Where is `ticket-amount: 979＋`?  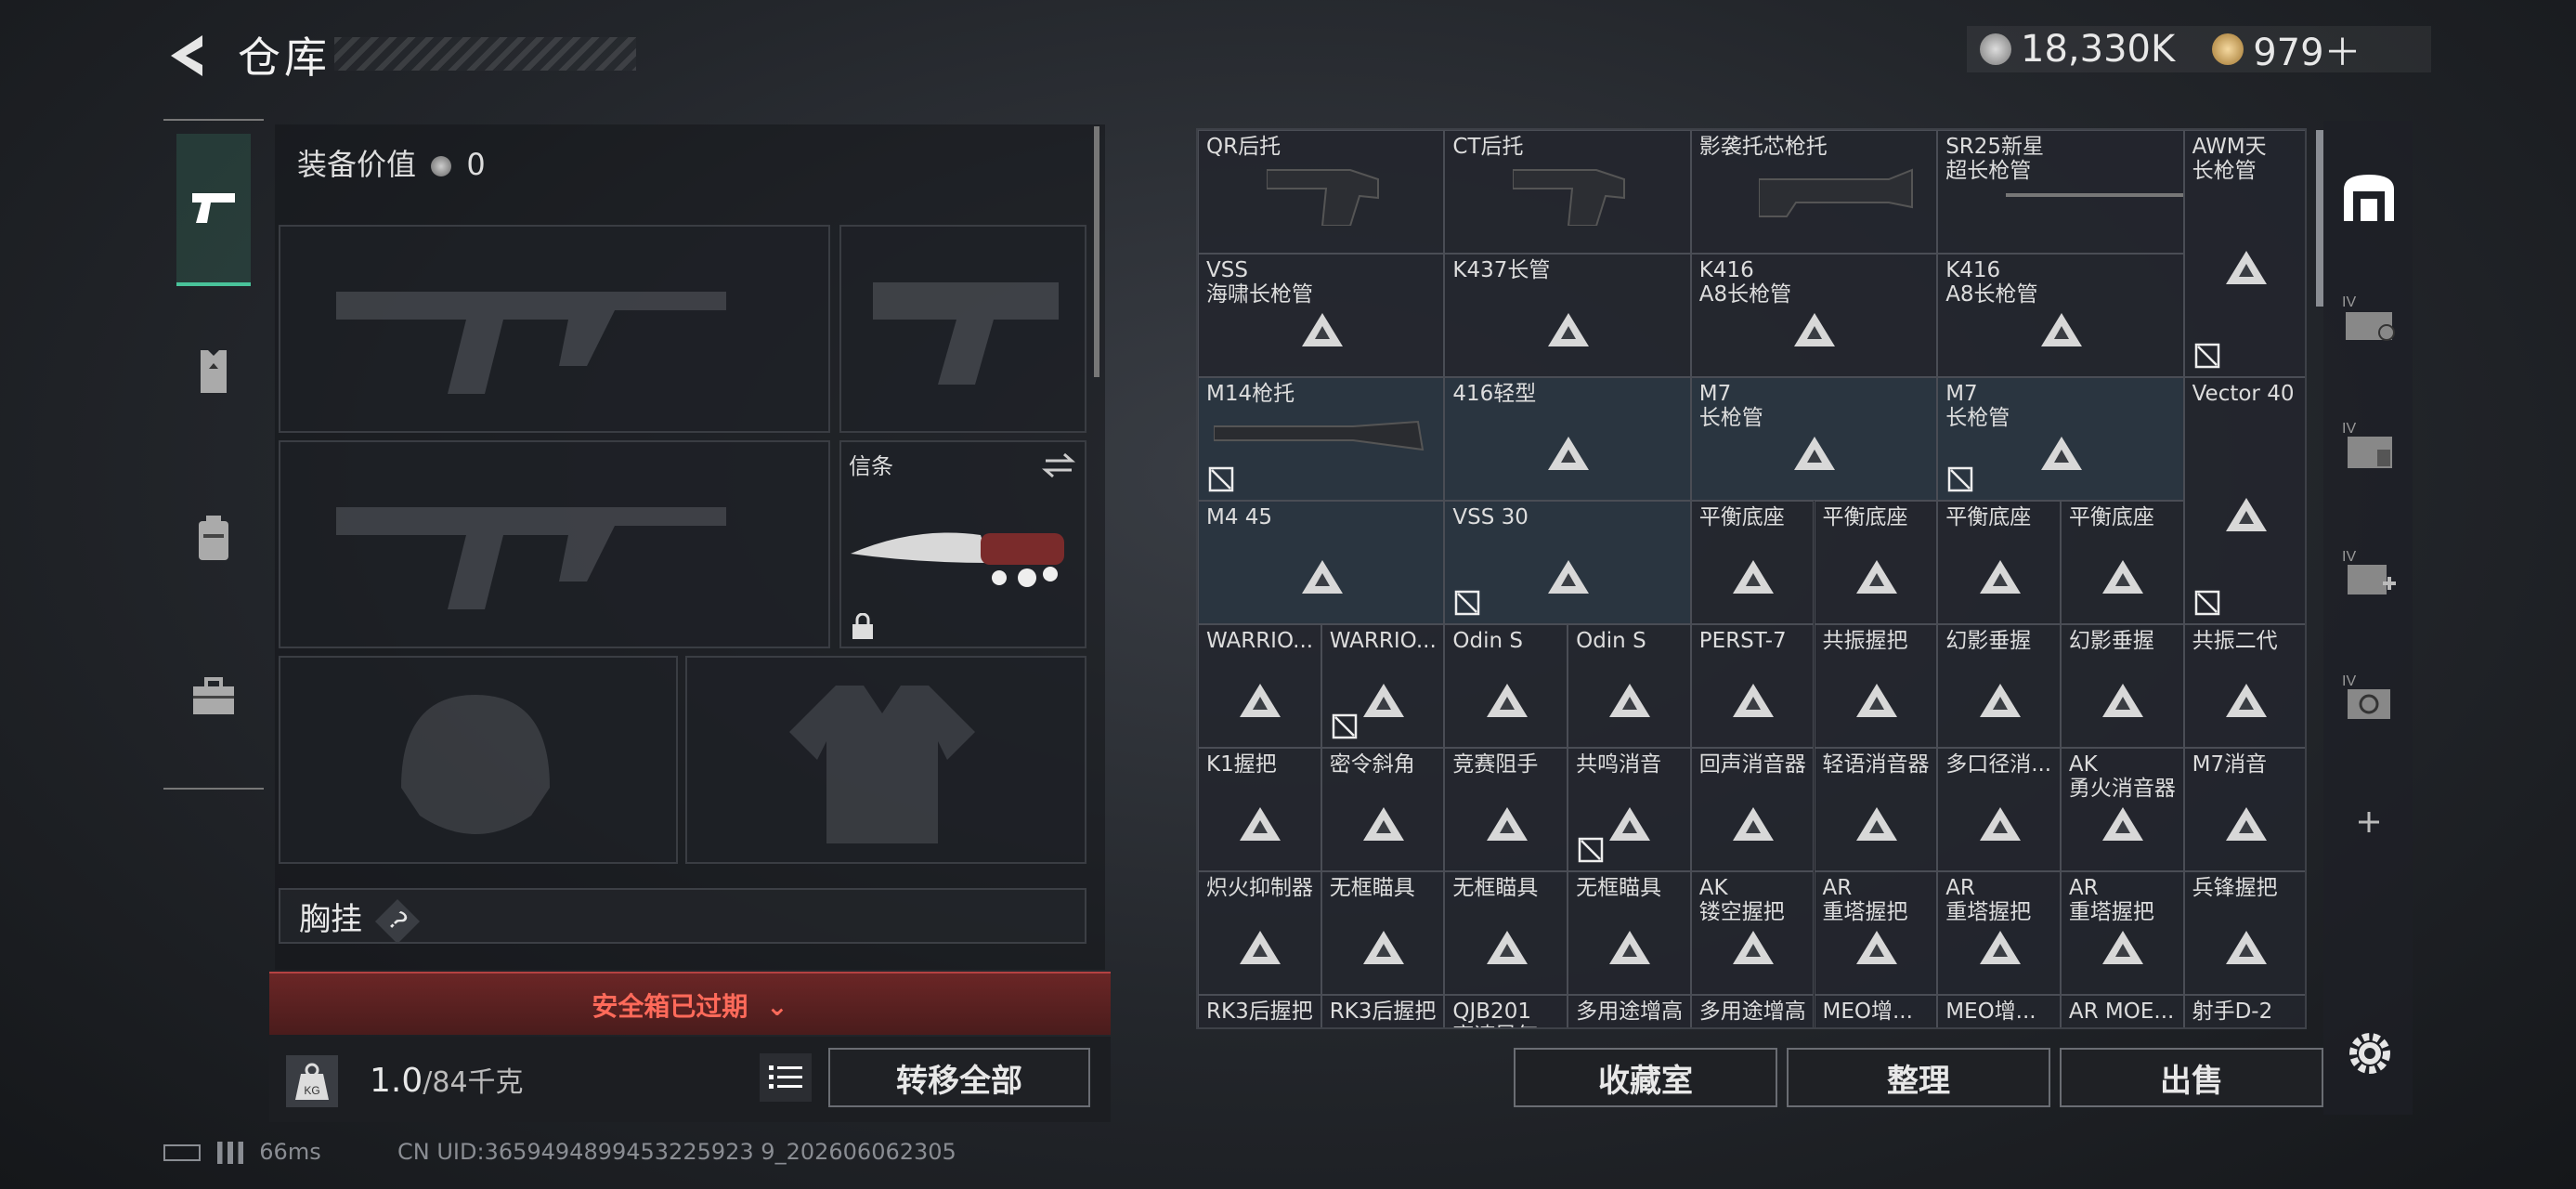 ticket-amount: 979＋ is located at coordinates (2307, 49).